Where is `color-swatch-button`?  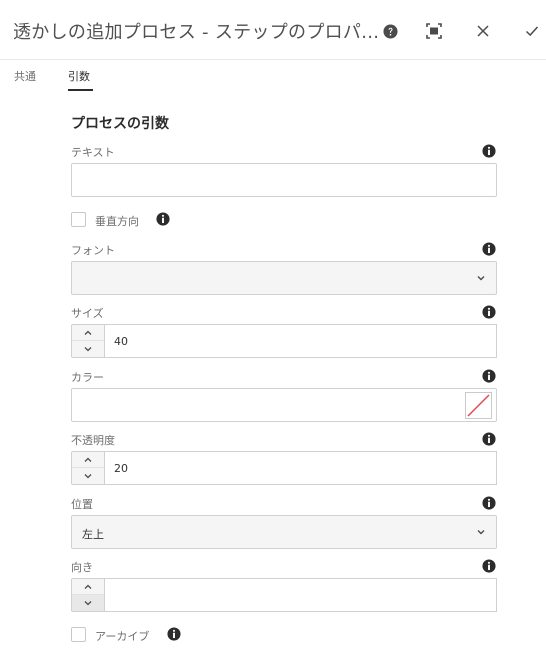 color-swatch-button is located at coordinates (478, 405).